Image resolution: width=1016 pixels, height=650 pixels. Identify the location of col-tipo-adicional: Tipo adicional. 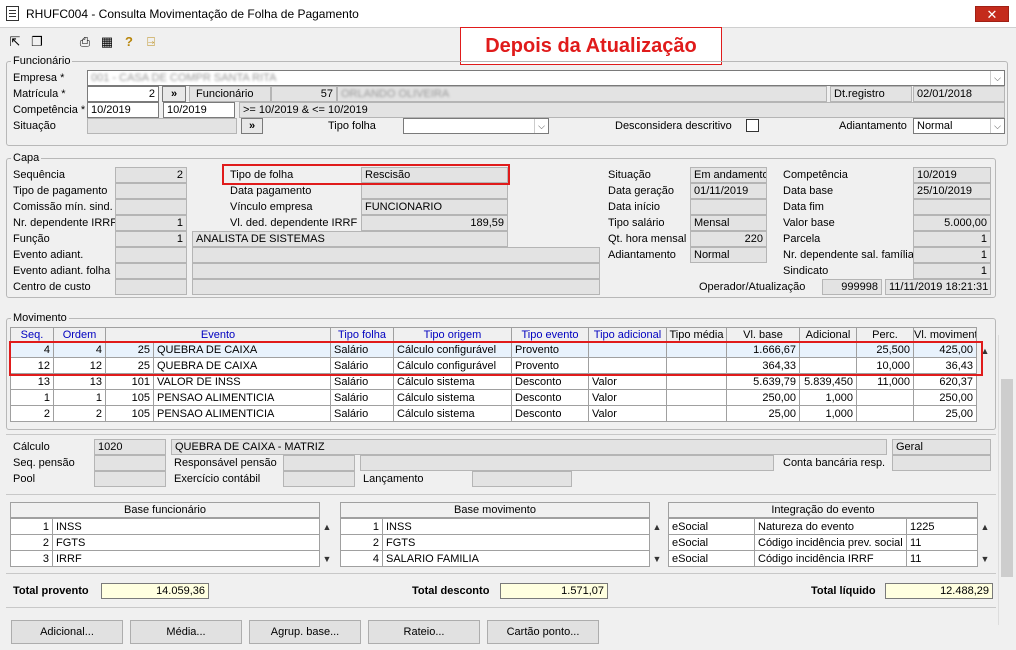
(627, 334).